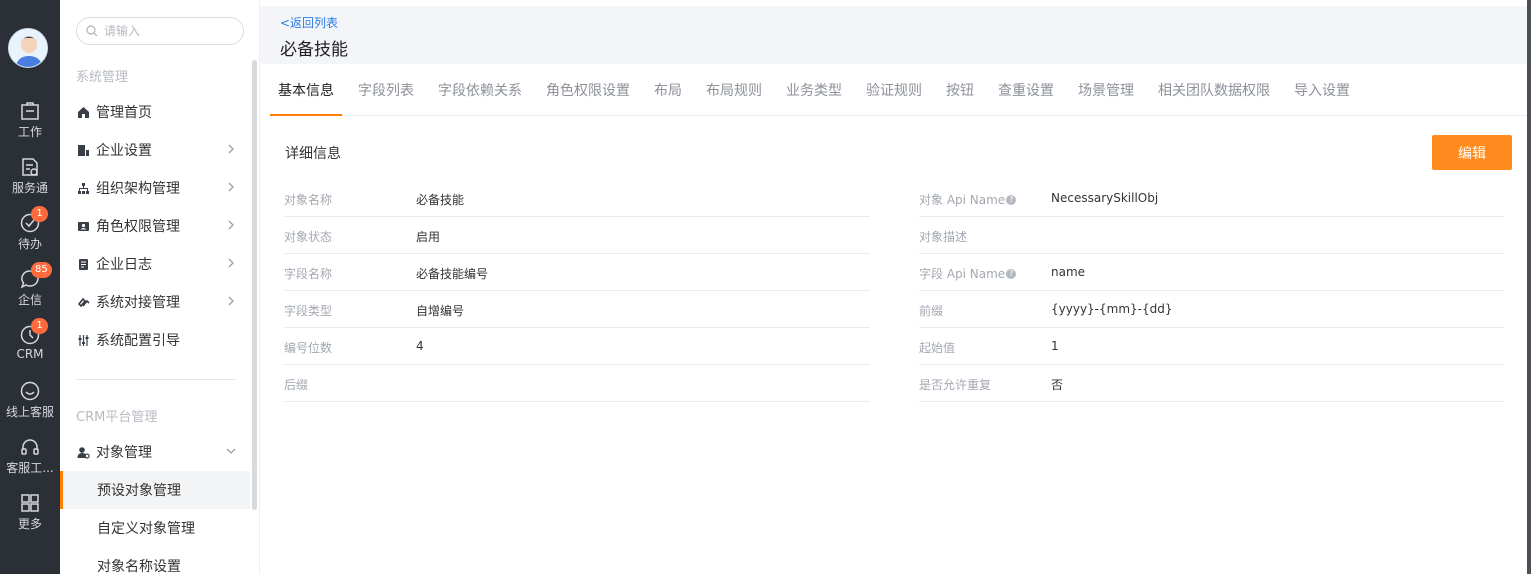 This screenshot has height=574, width=1531. Describe the element at coordinates (92, 31) in the screenshot. I see `search-icon` at that location.